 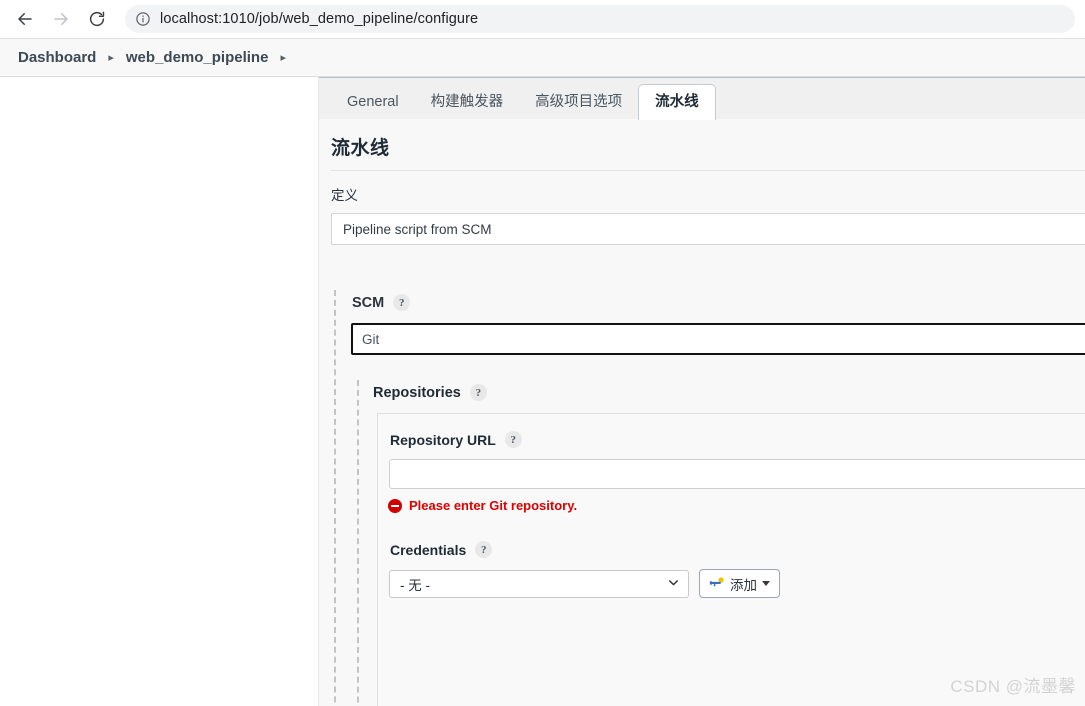 I want to click on help-icon-repositories: ?, so click(x=478, y=392).